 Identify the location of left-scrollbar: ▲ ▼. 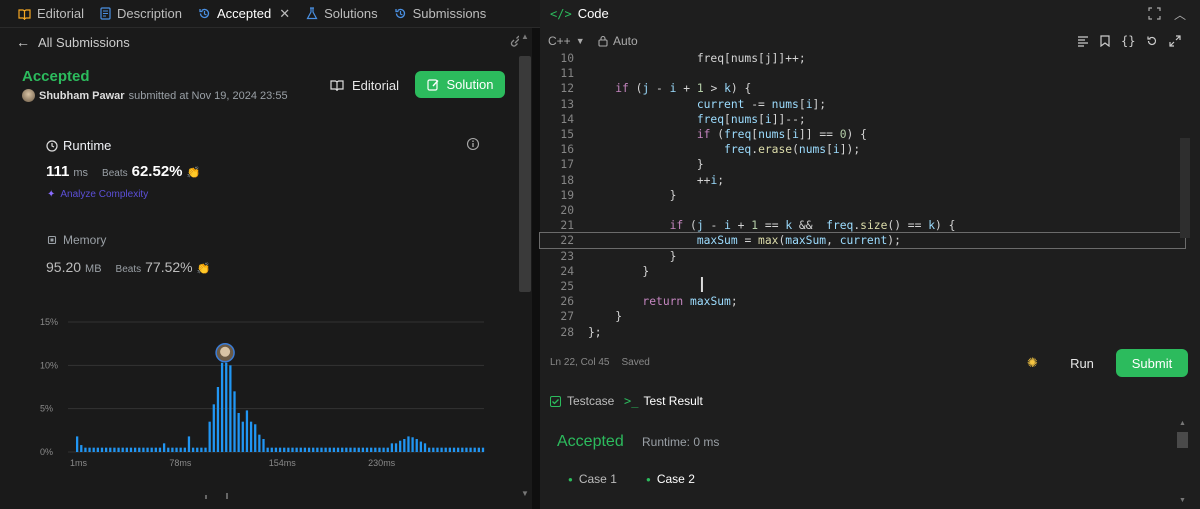
(525, 269).